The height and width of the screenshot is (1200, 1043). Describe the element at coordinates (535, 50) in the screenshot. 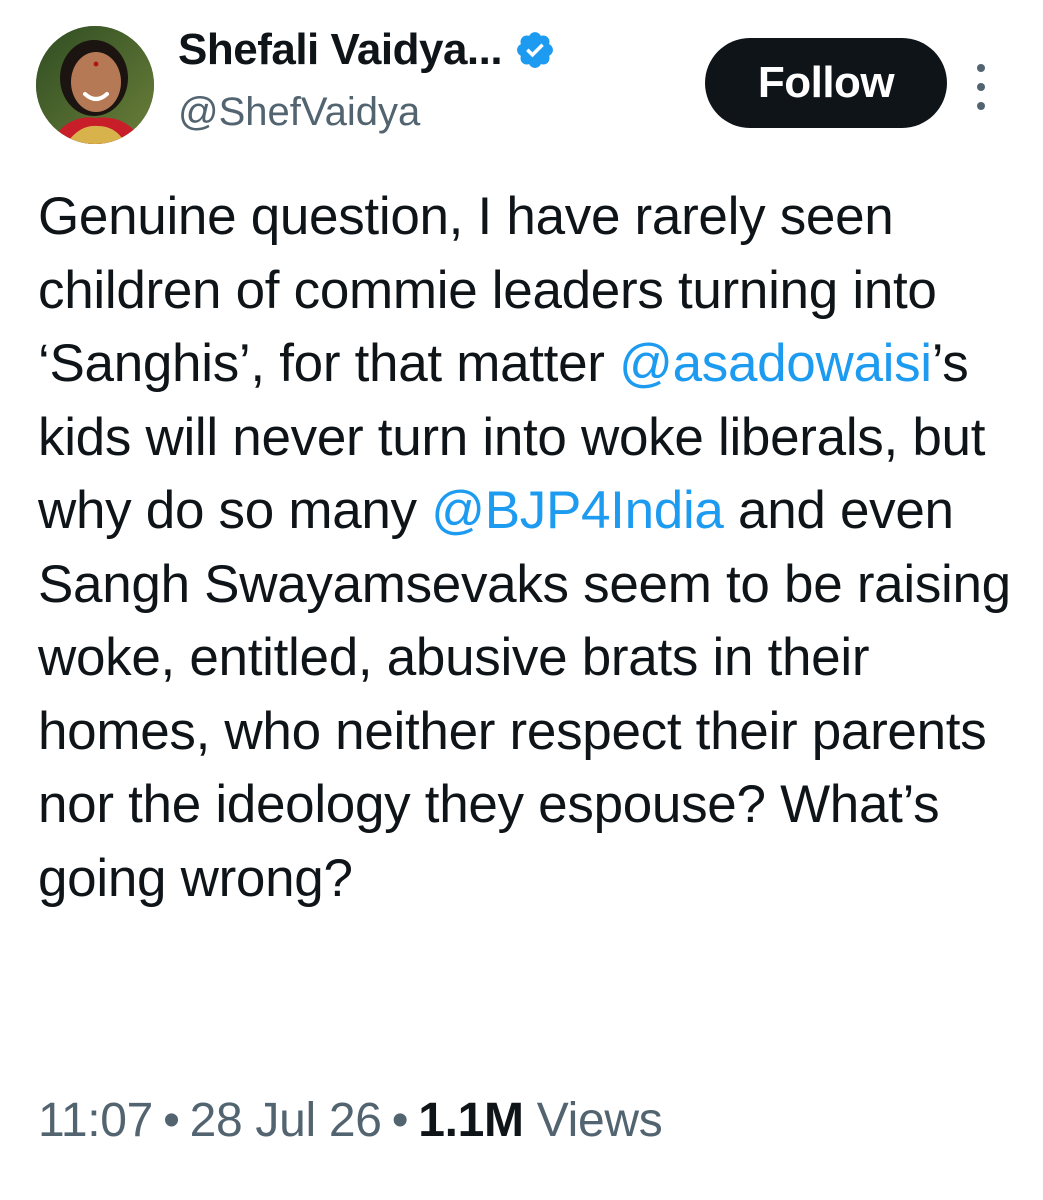

I see `verified-badge-icon` at that location.